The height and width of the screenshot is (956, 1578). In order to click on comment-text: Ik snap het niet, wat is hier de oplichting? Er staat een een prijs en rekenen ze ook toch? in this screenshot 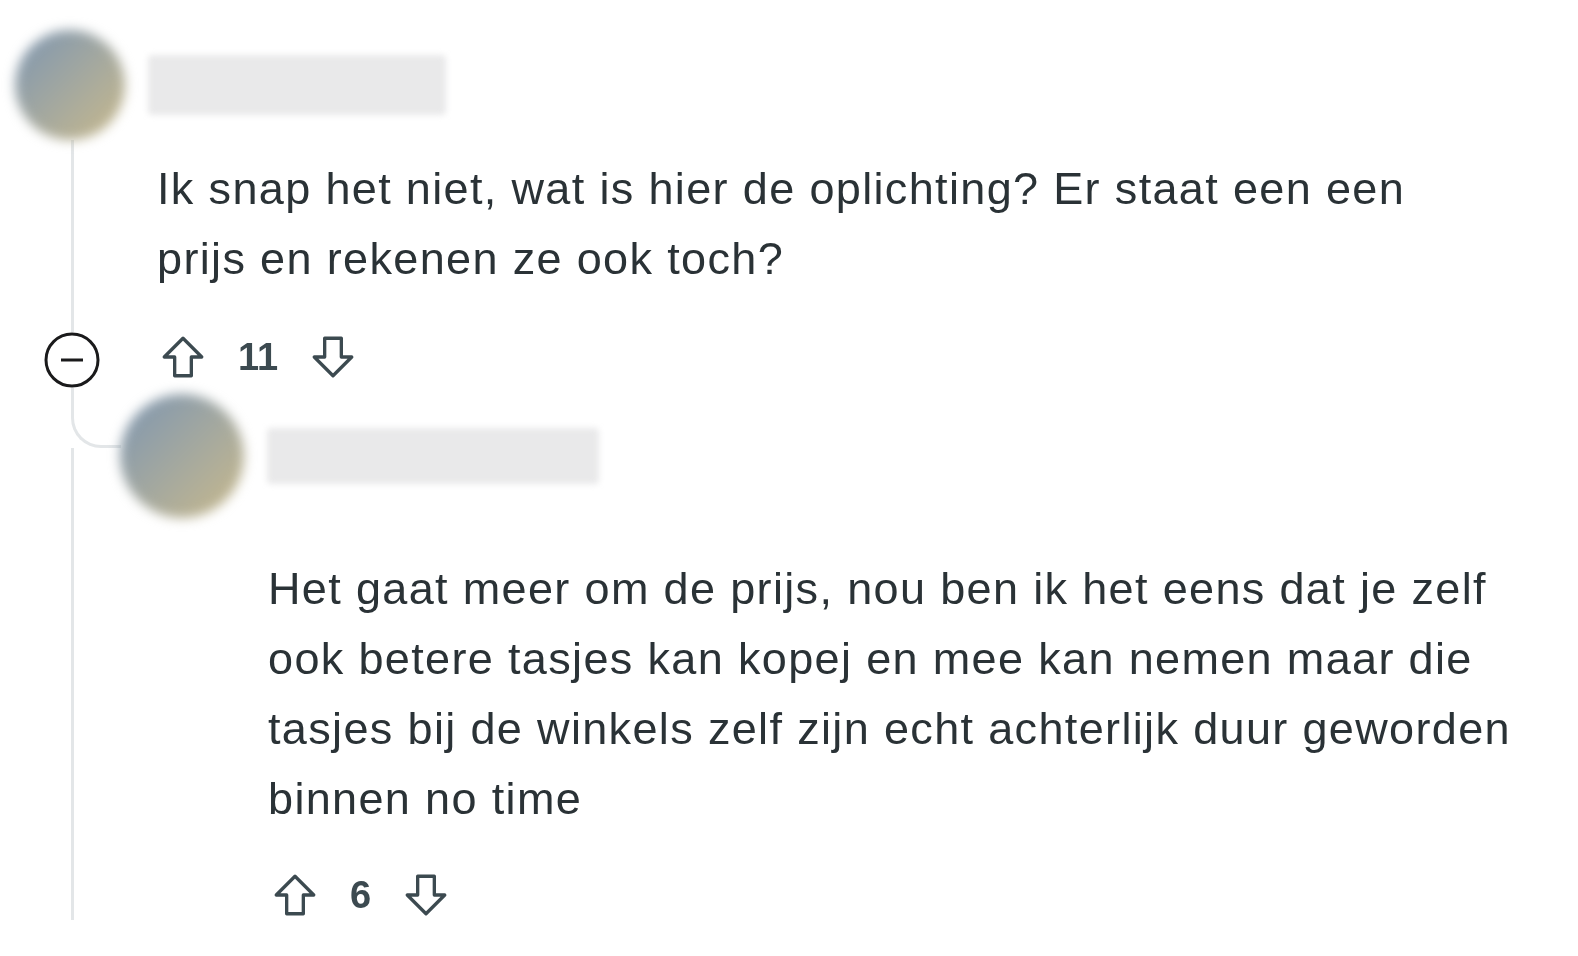, I will do `click(781, 224)`.